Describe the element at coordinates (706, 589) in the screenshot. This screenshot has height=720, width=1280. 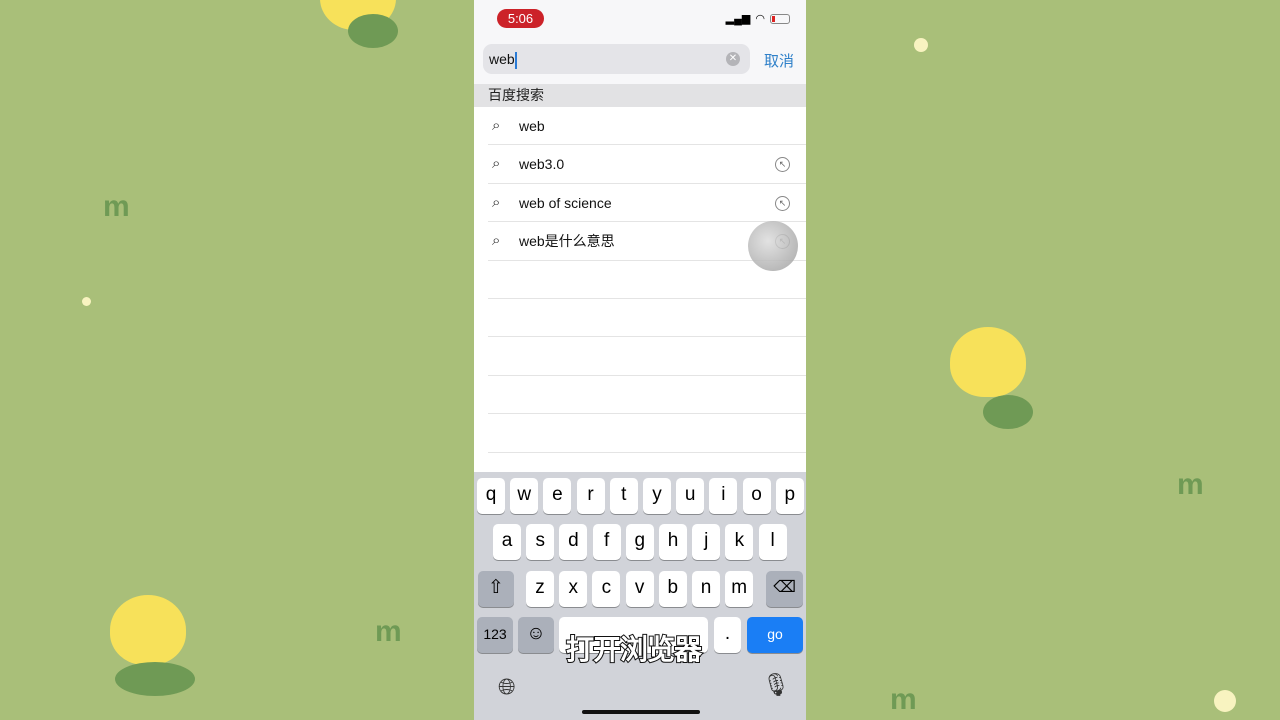
I see `key-n: n` at that location.